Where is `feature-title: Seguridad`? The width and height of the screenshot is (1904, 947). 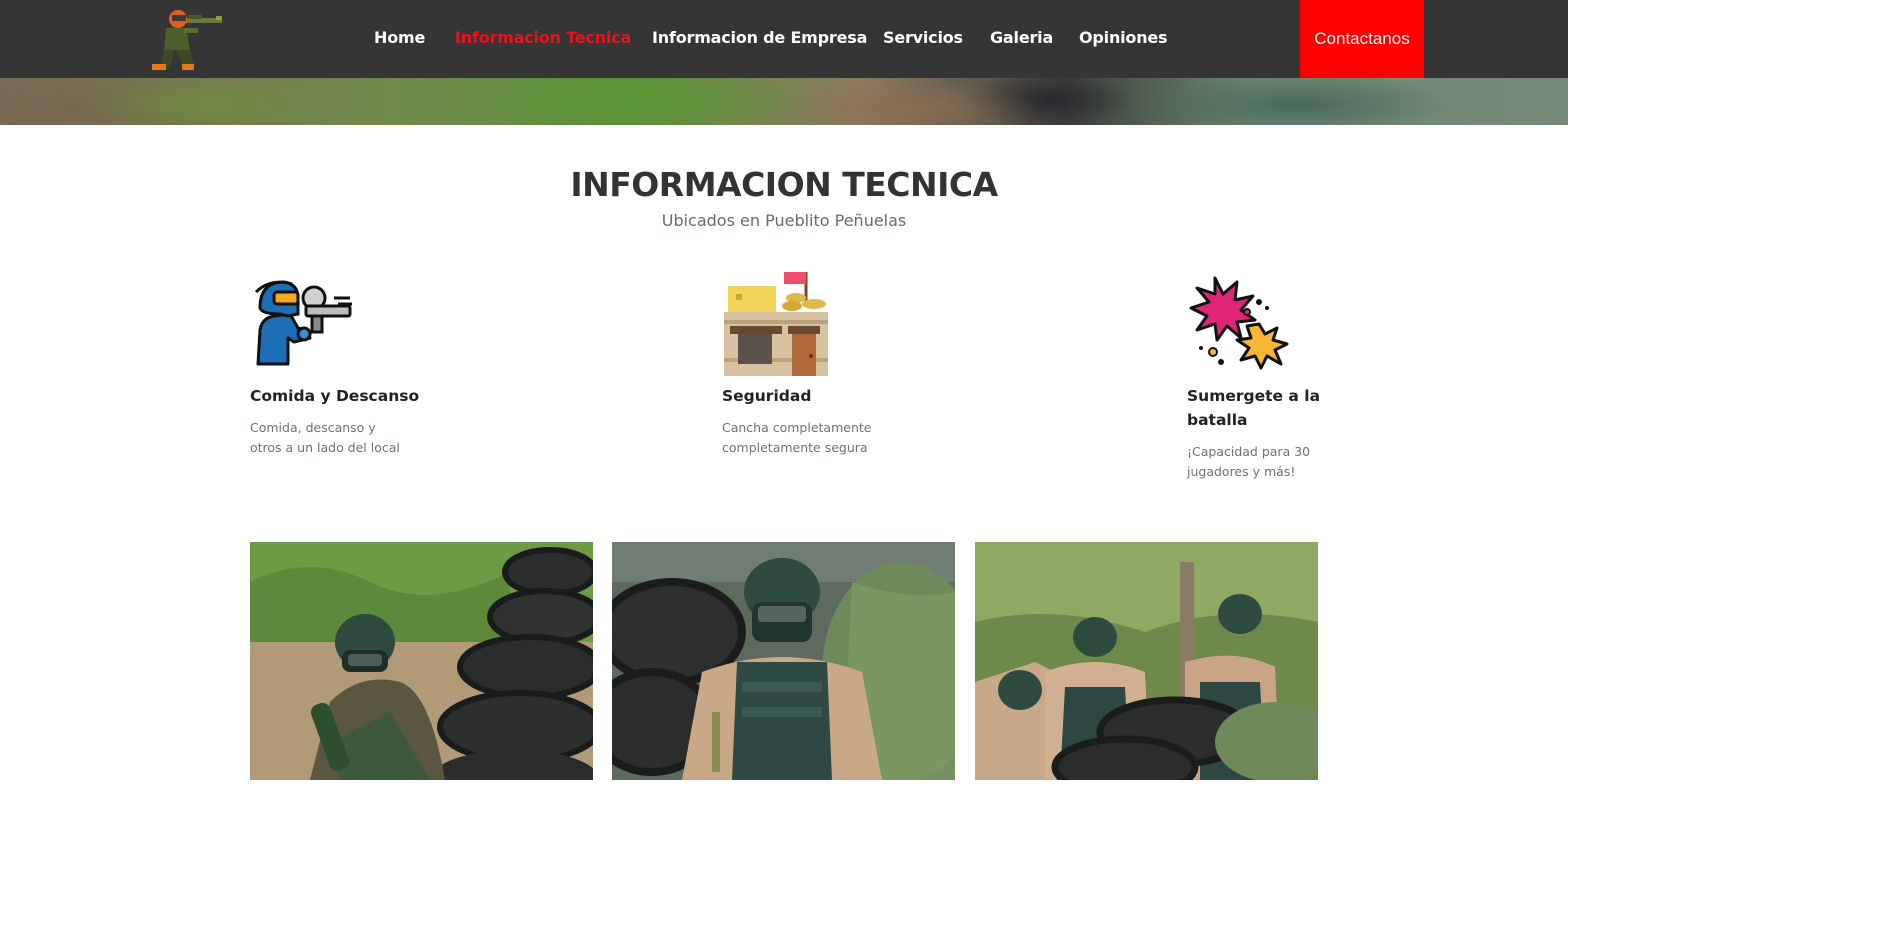
feature-title: Seguridad is located at coordinates (767, 396).